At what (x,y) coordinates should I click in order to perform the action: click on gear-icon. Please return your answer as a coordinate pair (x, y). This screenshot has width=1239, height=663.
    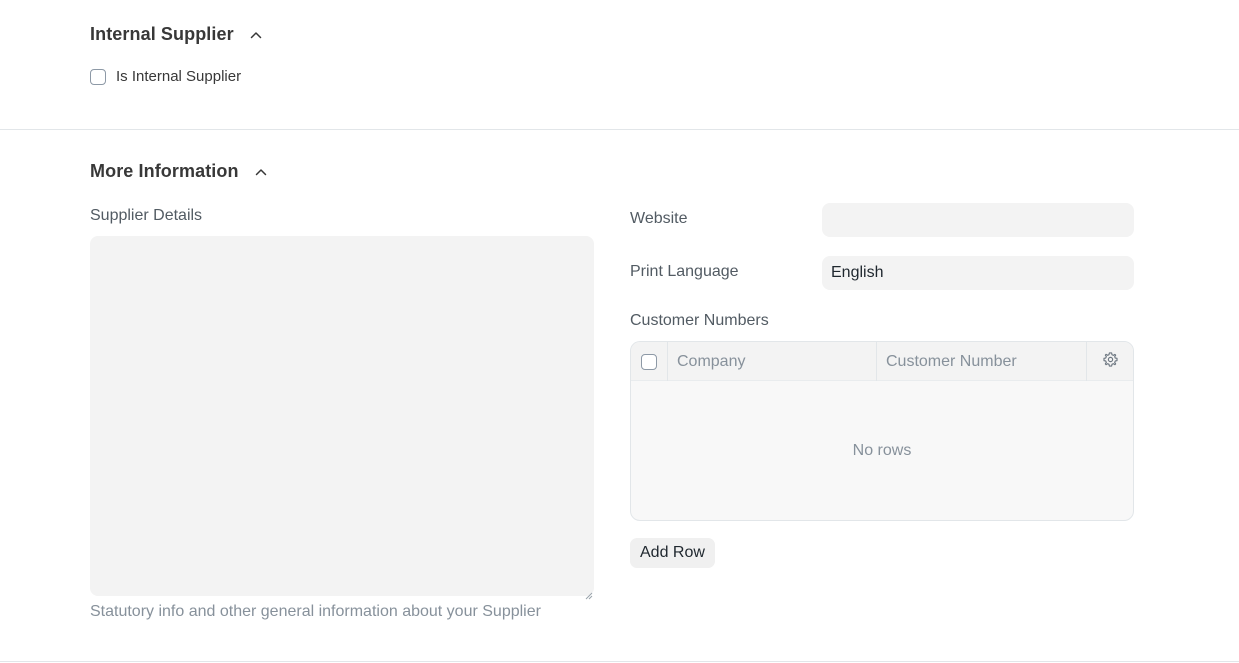
    Looking at the image, I should click on (1110, 362).